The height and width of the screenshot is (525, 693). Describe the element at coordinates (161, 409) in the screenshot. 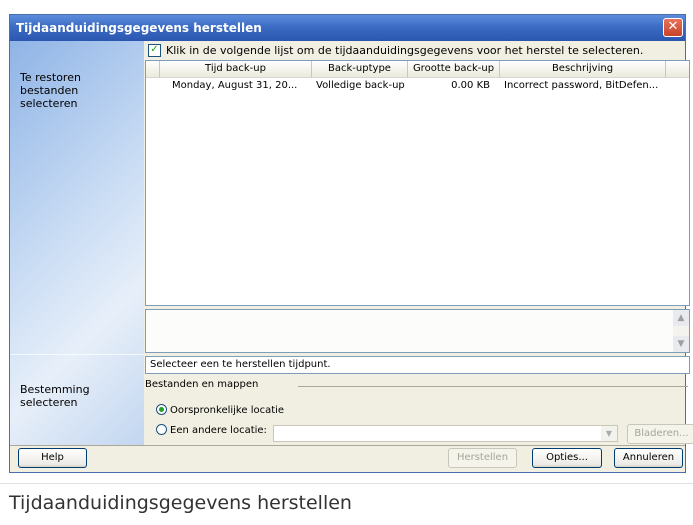

I see `original-location-radio` at that location.